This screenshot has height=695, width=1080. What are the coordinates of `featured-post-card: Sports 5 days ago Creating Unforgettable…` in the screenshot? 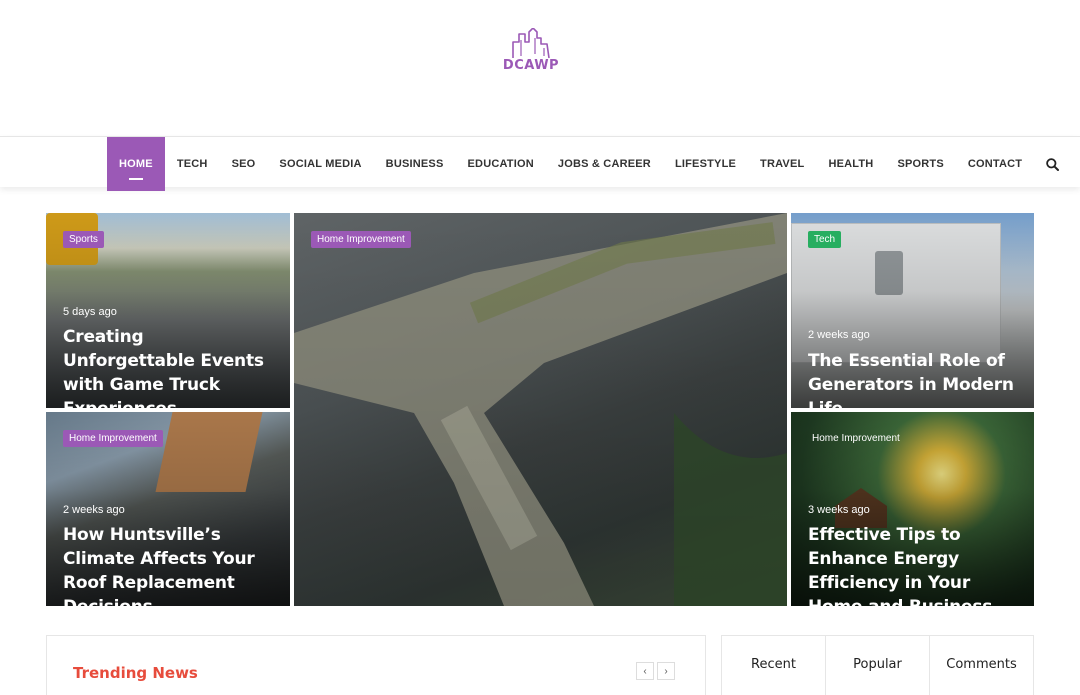 It's located at (168, 310).